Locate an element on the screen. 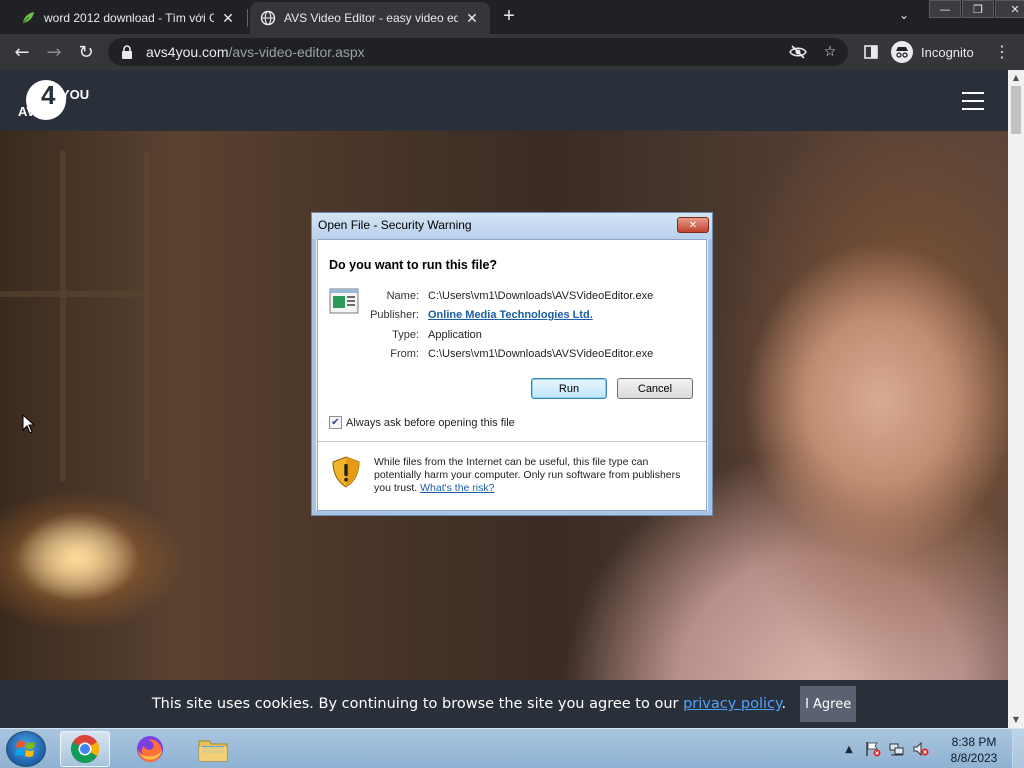  folder-icon is located at coordinates (213, 751).